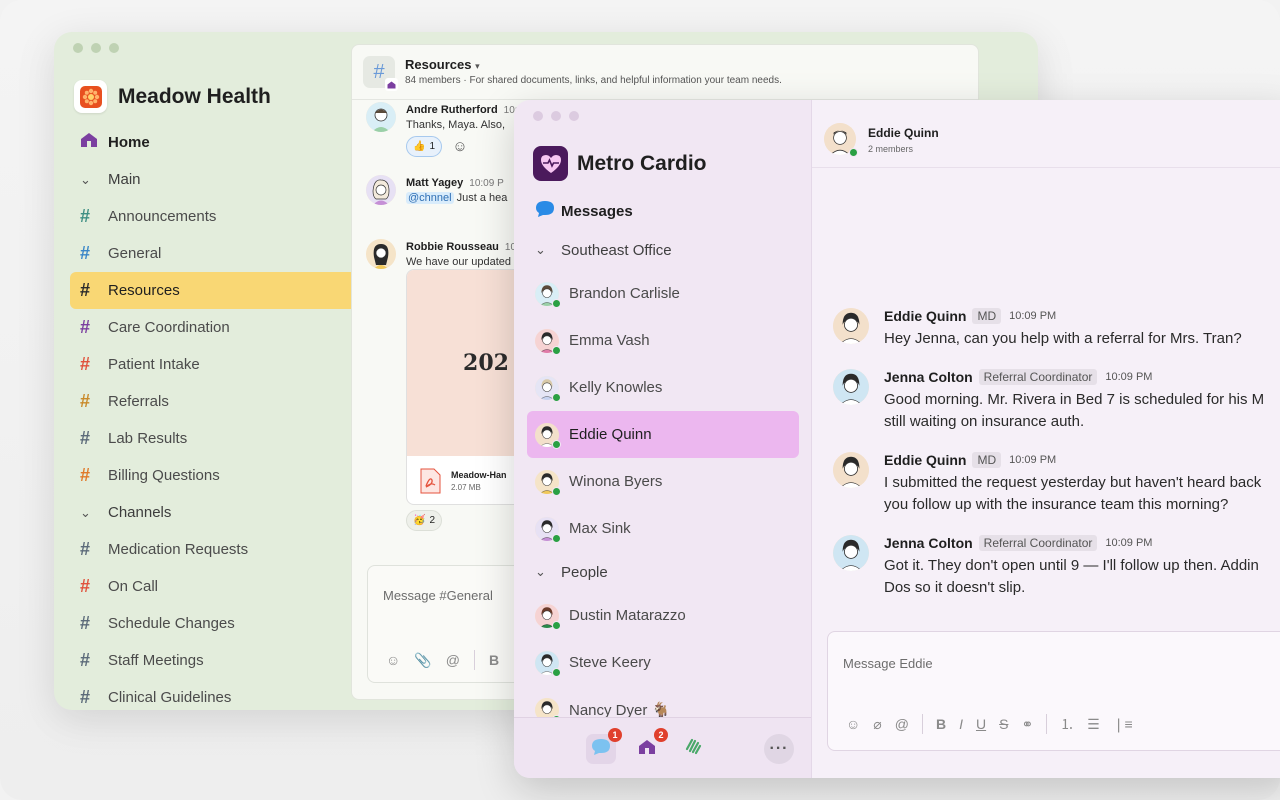 The image size is (1280, 800). I want to click on messages-tab-button: 1, so click(604, 746).